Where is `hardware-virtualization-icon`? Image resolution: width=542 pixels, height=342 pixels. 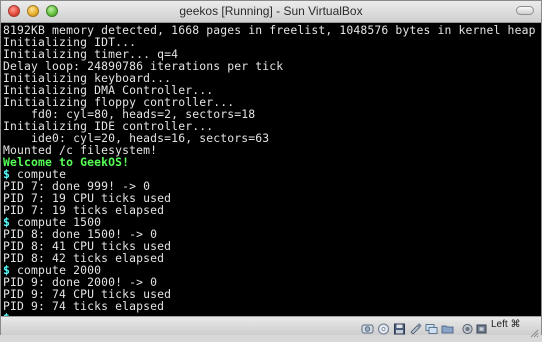
hardware-virtualization-icon is located at coordinates (481, 327).